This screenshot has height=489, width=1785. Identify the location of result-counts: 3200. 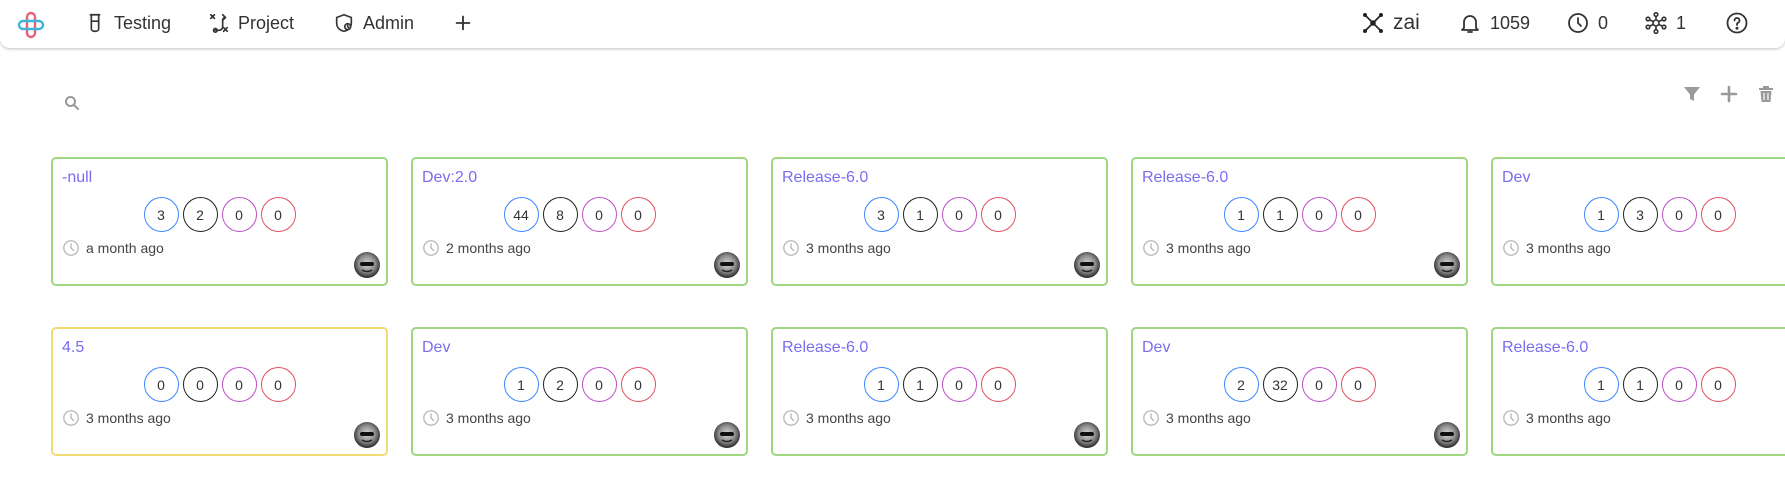
(219, 214).